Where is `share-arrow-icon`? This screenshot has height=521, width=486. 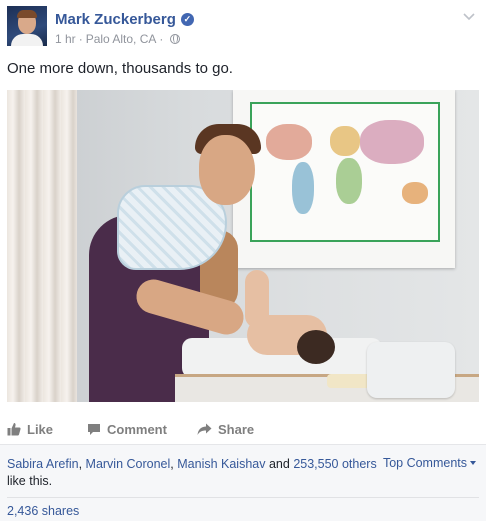 share-arrow-icon is located at coordinates (204, 429).